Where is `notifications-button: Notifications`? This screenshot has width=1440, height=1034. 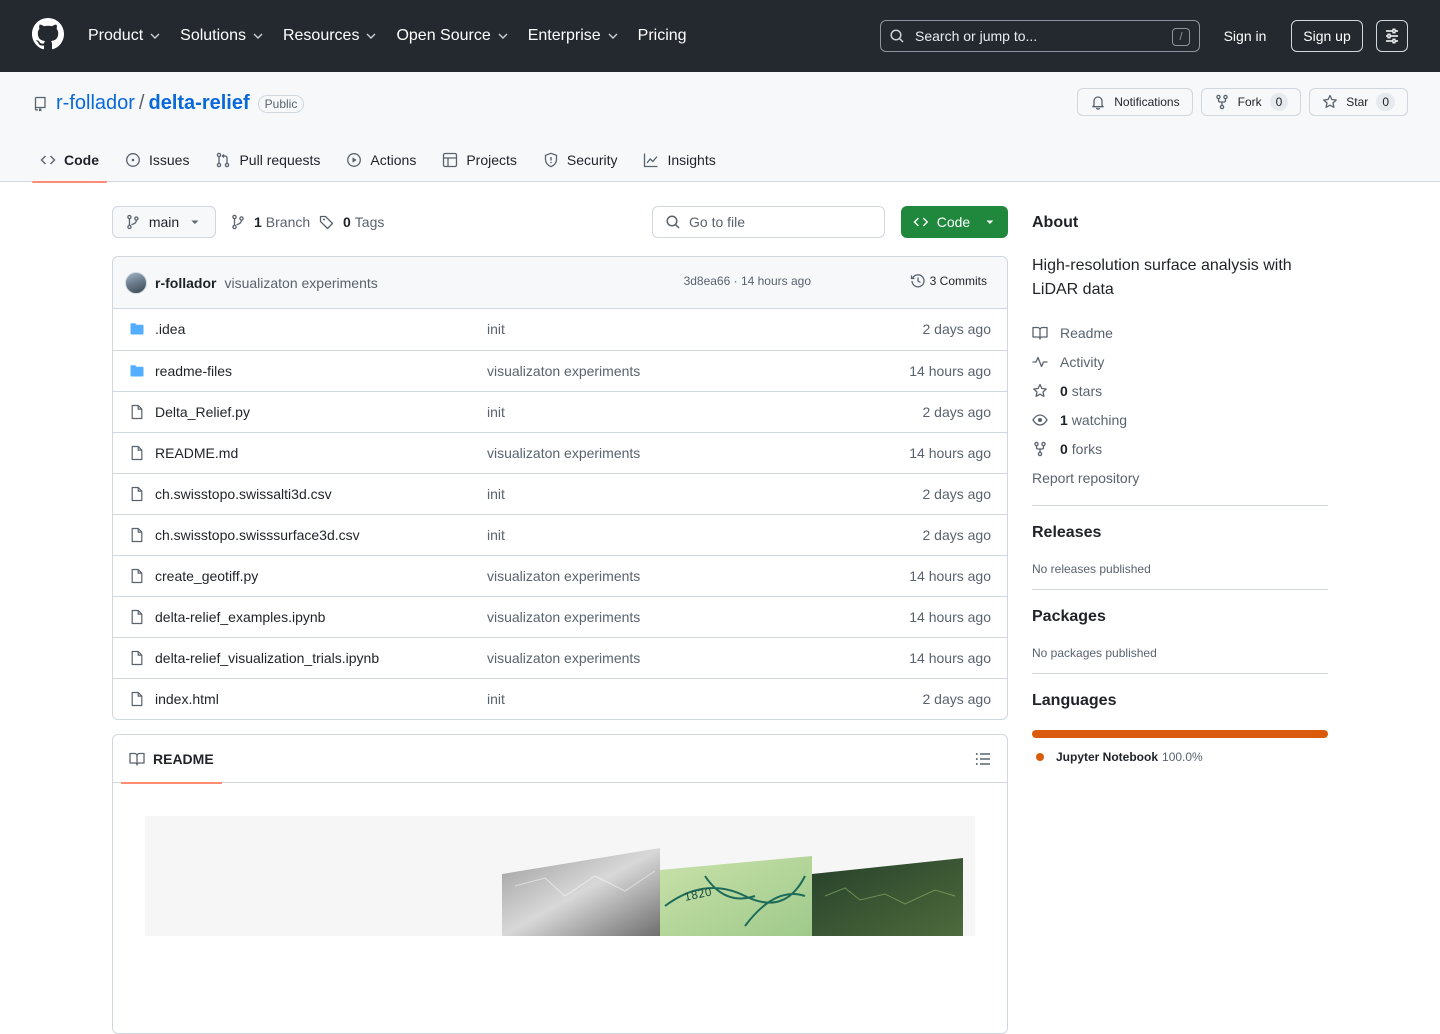
notifications-button: Notifications is located at coordinates (1135, 102).